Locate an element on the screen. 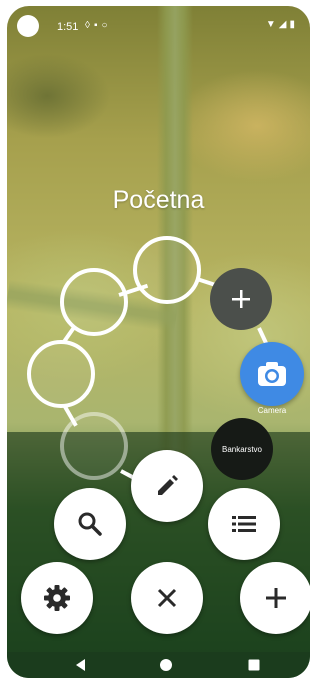  add-button is located at coordinates (275, 598).